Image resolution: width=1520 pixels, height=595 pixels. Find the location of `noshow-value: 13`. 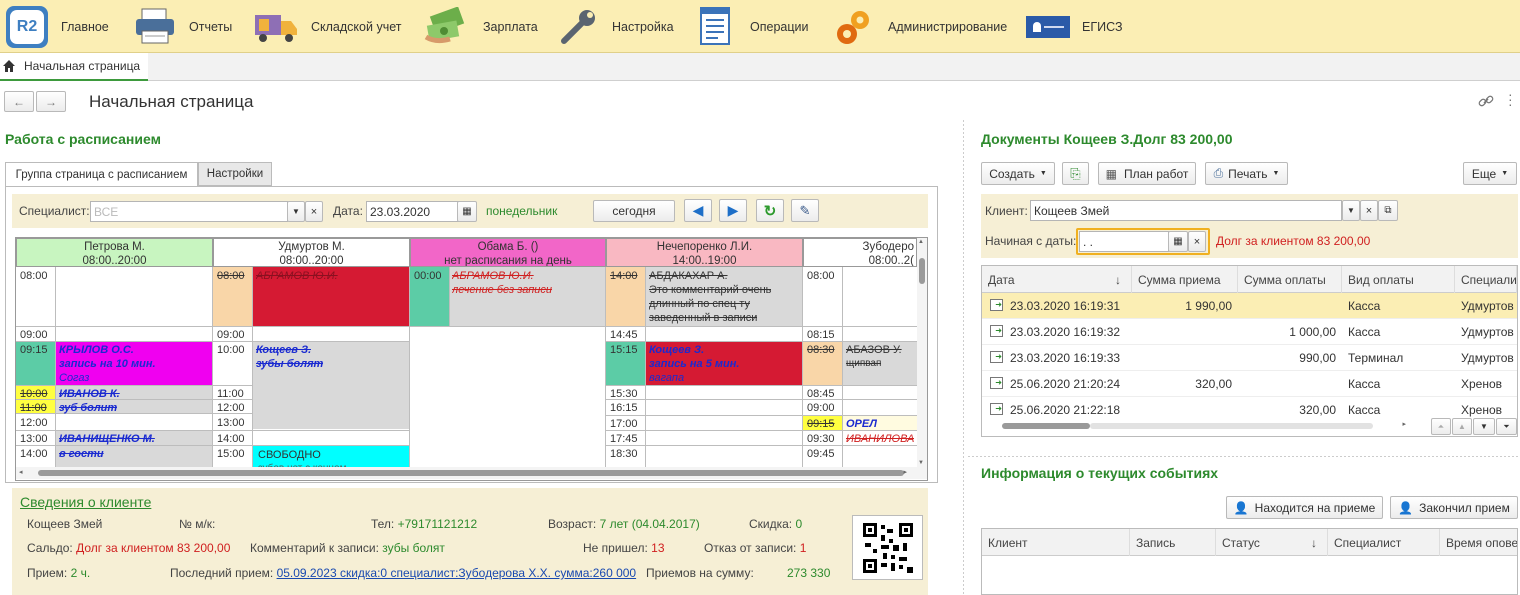

noshow-value: 13 is located at coordinates (658, 548).